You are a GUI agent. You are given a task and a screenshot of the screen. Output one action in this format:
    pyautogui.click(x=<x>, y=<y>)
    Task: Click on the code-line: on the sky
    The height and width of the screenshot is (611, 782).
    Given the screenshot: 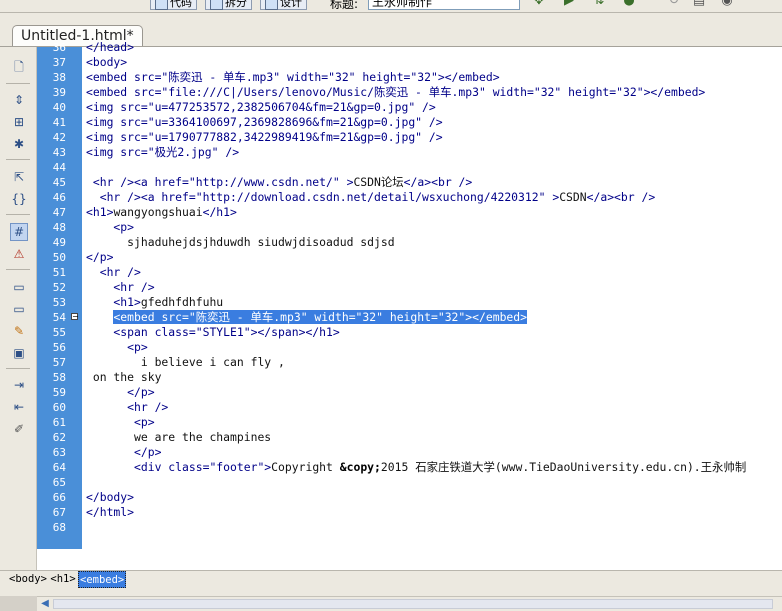 What is the action you would take?
    pyautogui.click(x=124, y=377)
    